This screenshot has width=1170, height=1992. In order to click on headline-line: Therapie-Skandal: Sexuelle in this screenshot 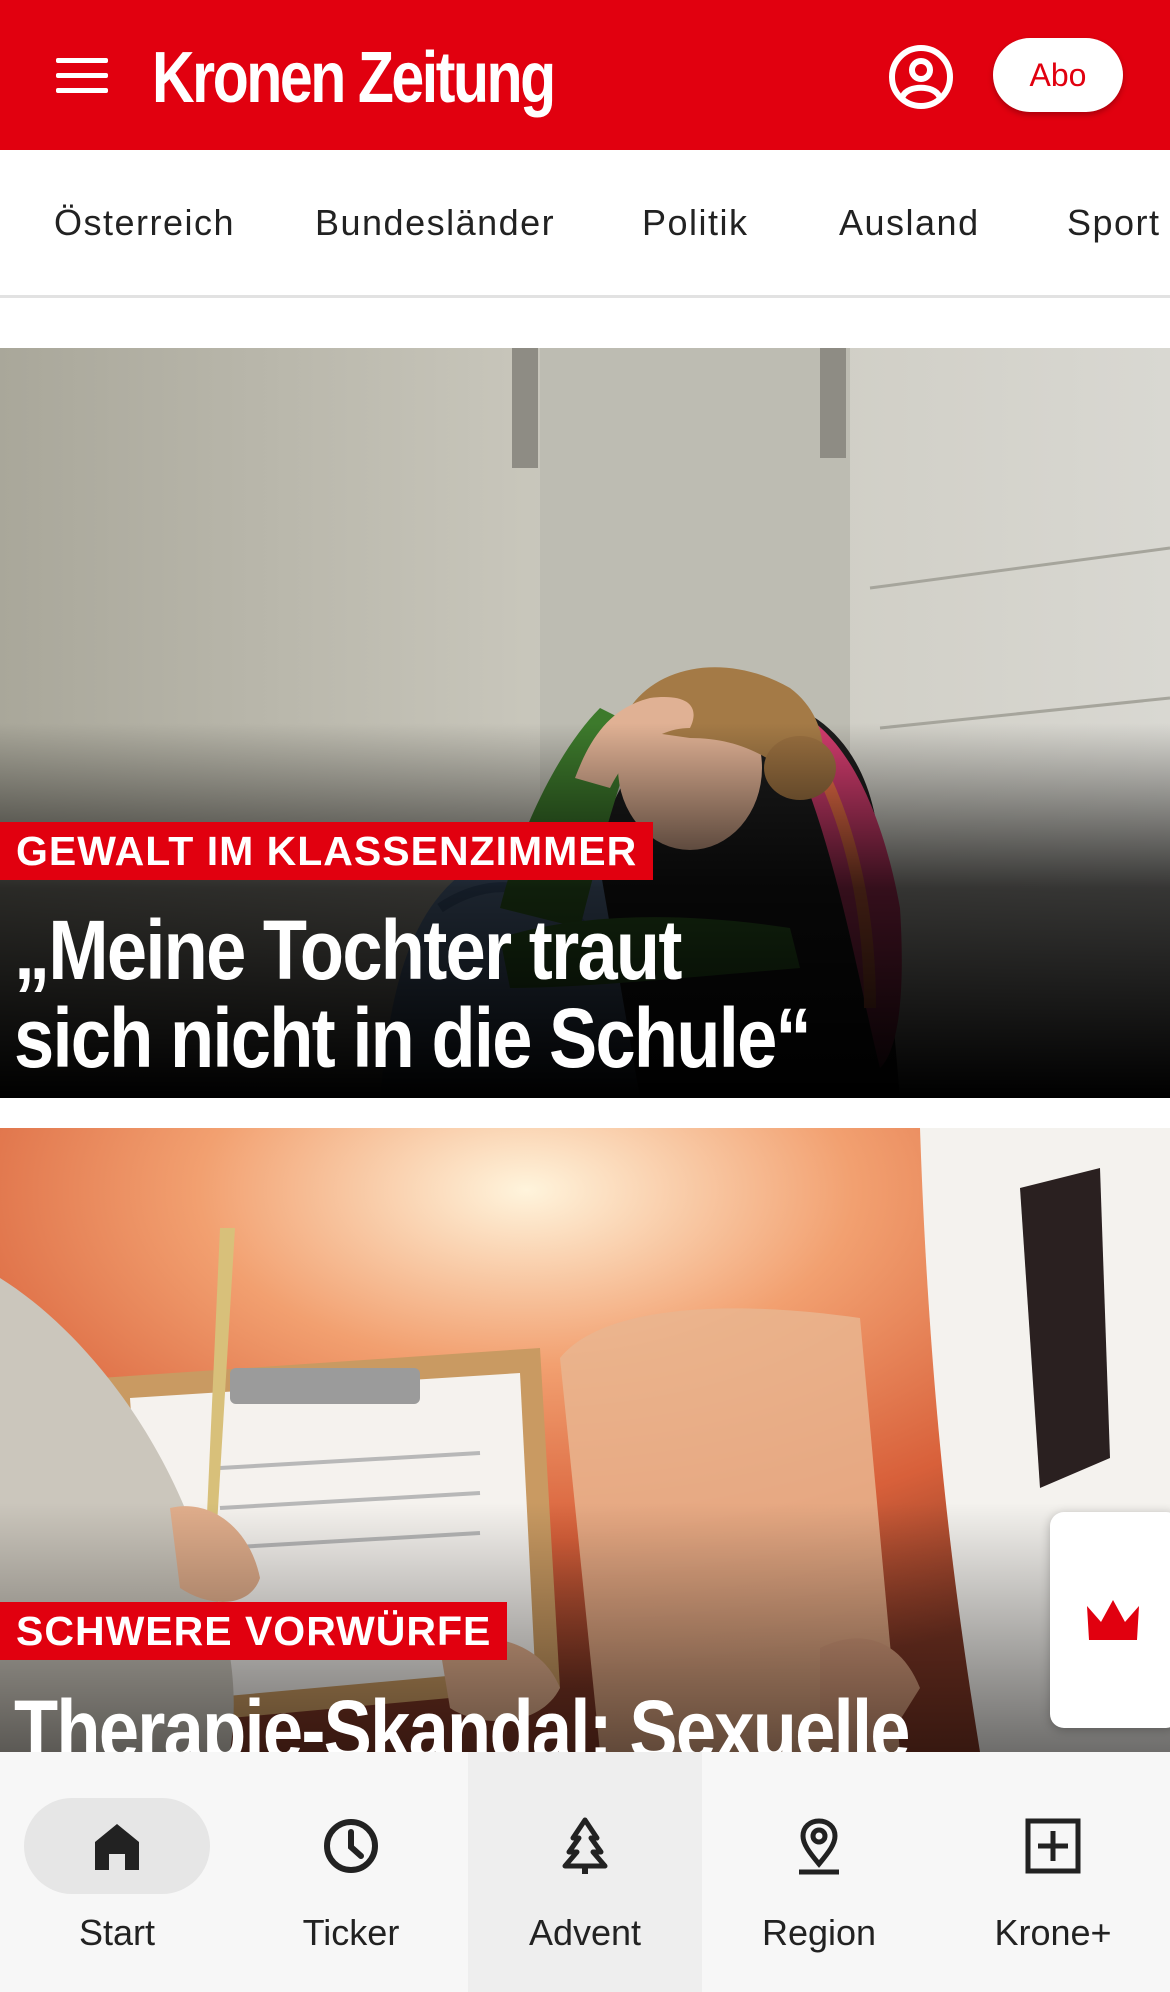, I will do `click(462, 1717)`.